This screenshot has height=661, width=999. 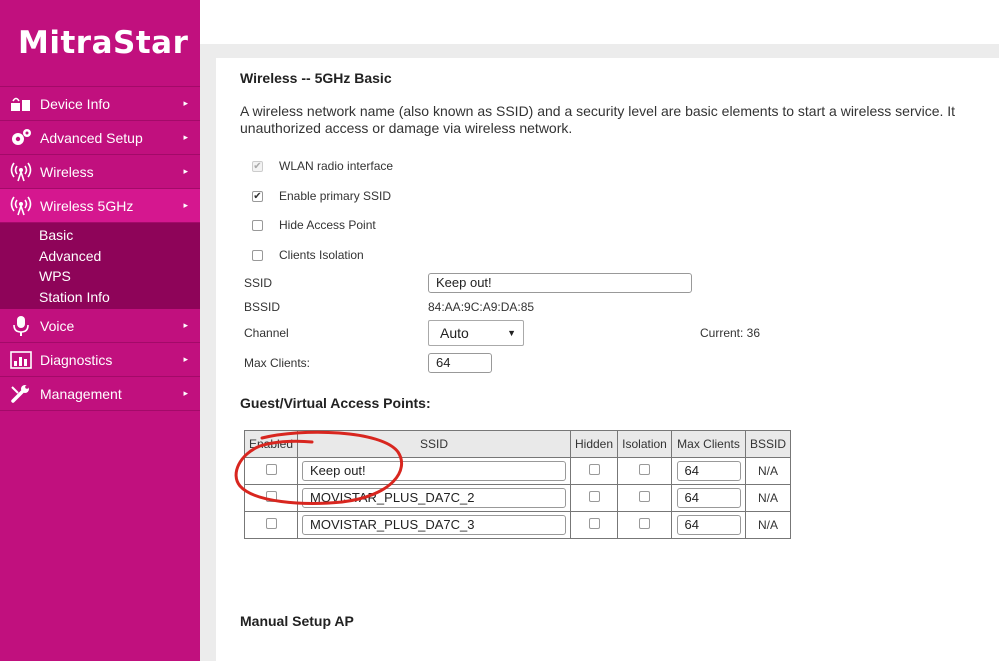 What do you see at coordinates (258, 283) in the screenshot?
I see `ssid-label: SSID` at bounding box center [258, 283].